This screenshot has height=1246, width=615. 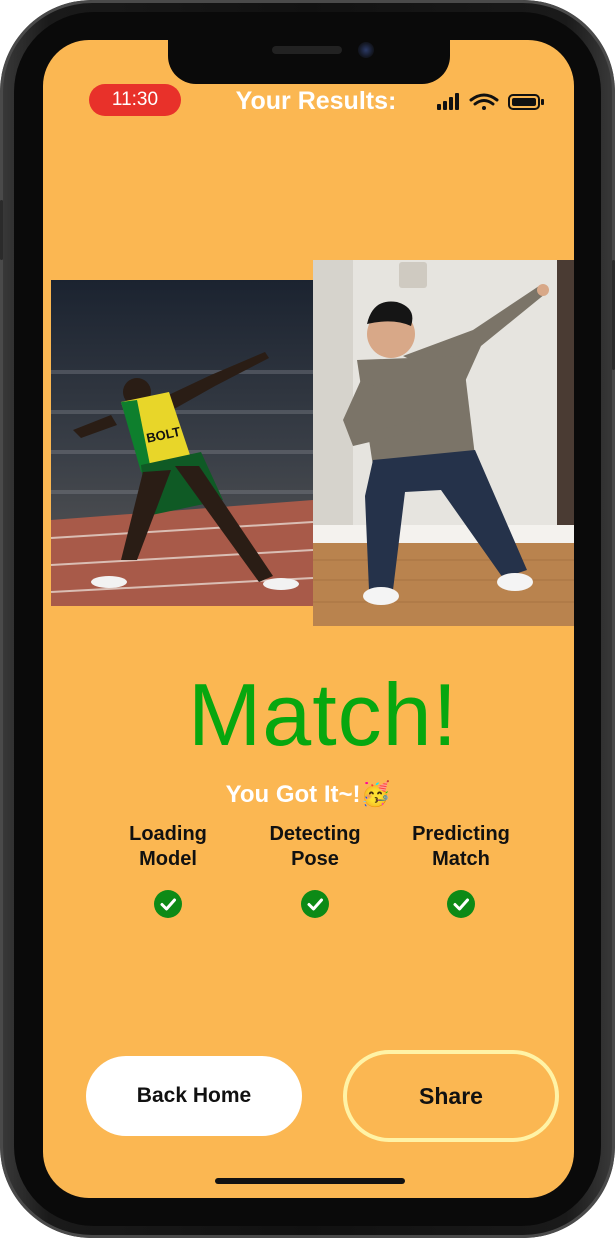 I want to click on share-button: Share, so click(x=451, y=1096).